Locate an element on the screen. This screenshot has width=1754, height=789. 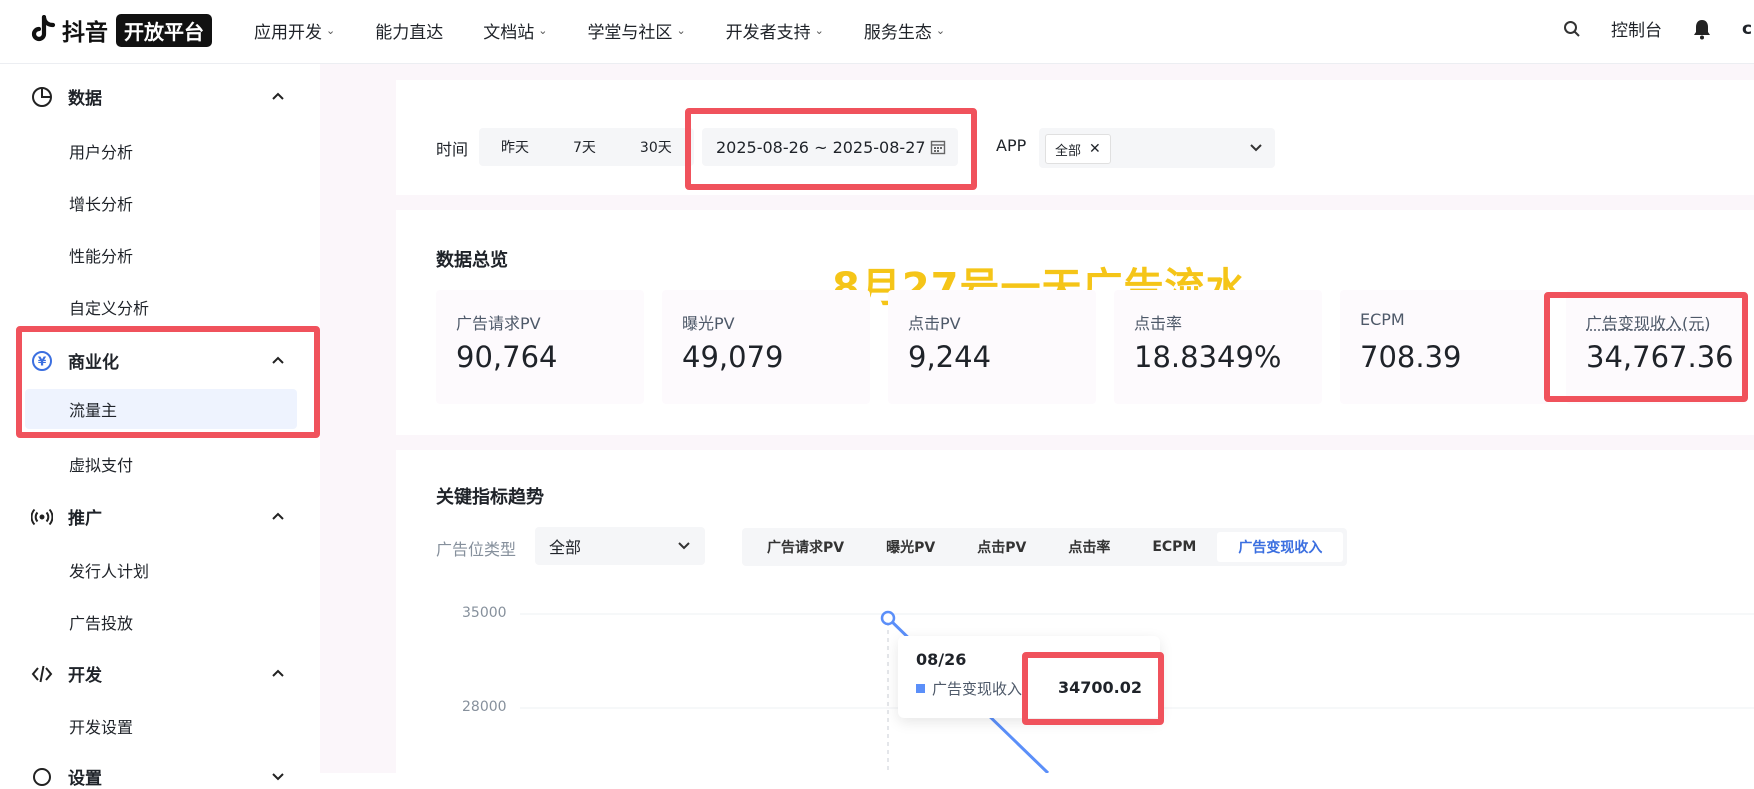
avatar: c is located at coordinates (1748, 29).